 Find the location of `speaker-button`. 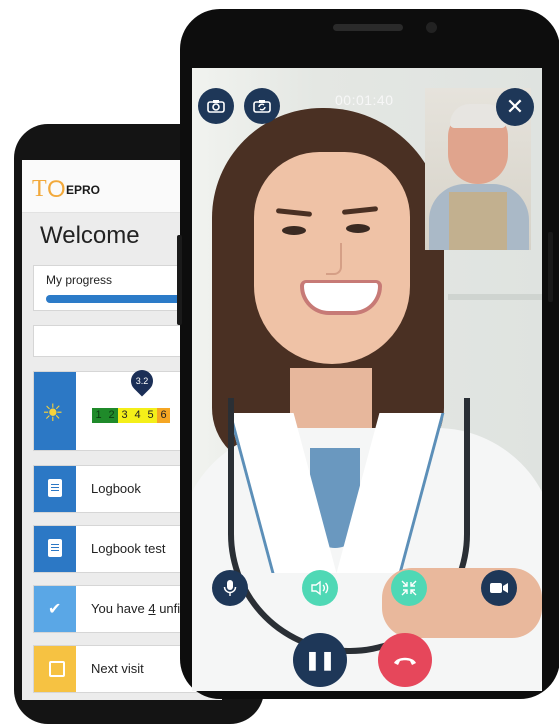

speaker-button is located at coordinates (320, 588).